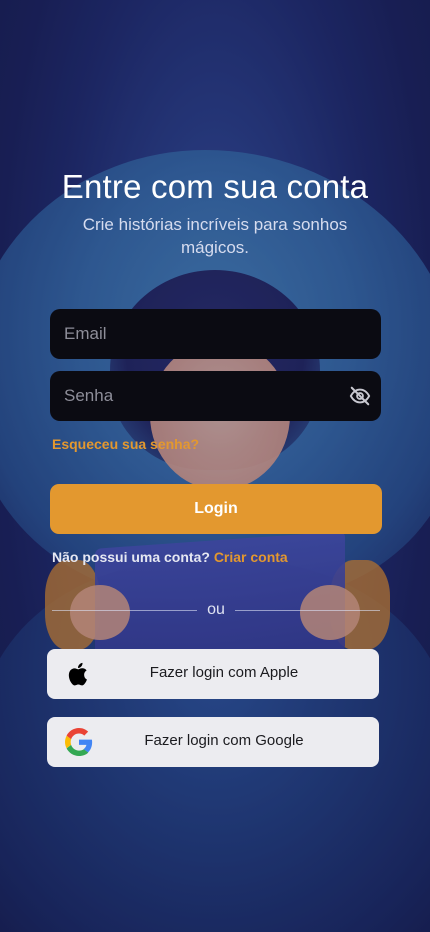  I want to click on create-account-link: Criar conta, so click(251, 557).